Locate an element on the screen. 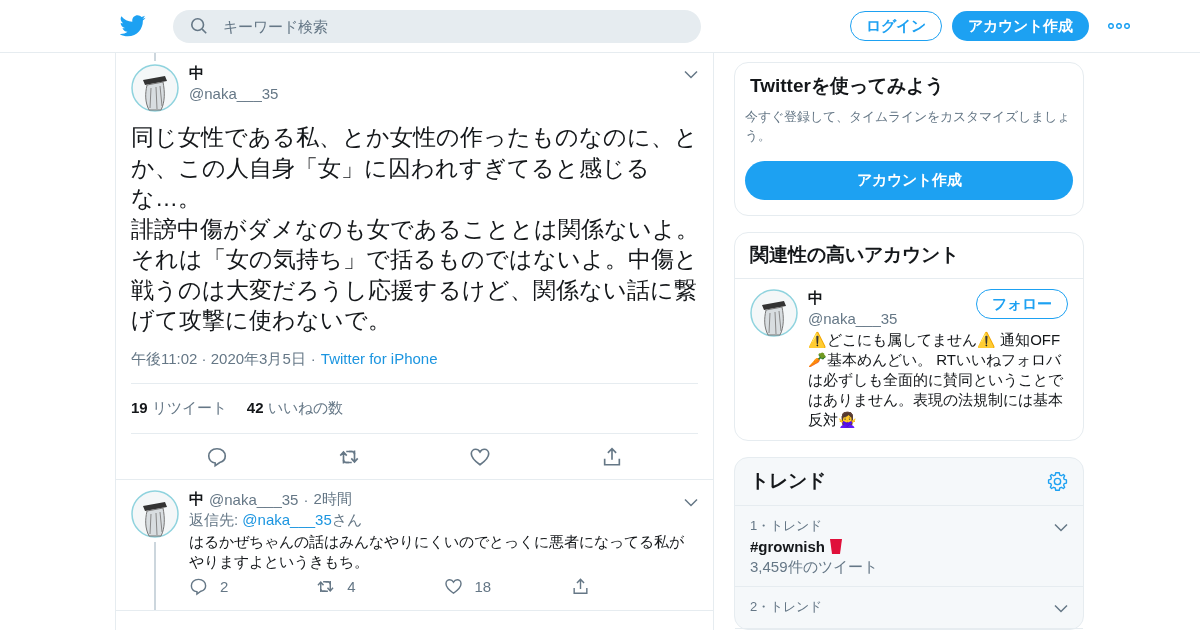  stat-count: 42 いいねの数 is located at coordinates (294, 408).